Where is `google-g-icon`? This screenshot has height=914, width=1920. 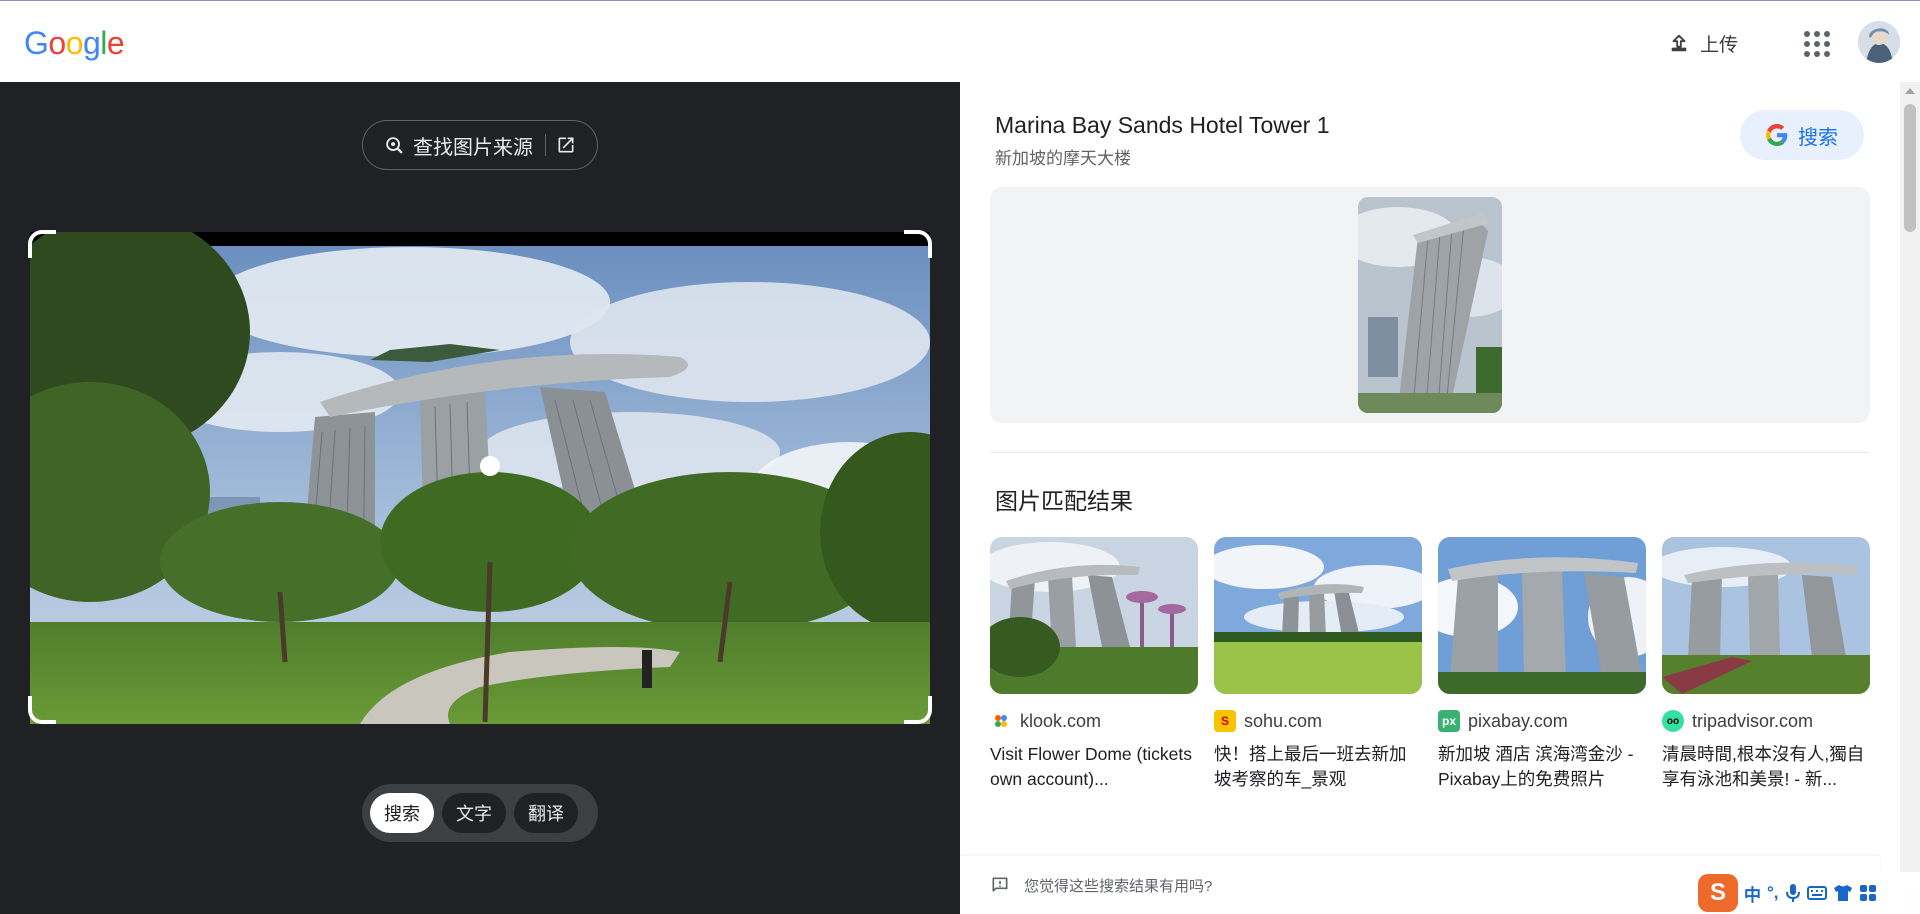
google-g-icon is located at coordinates (1777, 135).